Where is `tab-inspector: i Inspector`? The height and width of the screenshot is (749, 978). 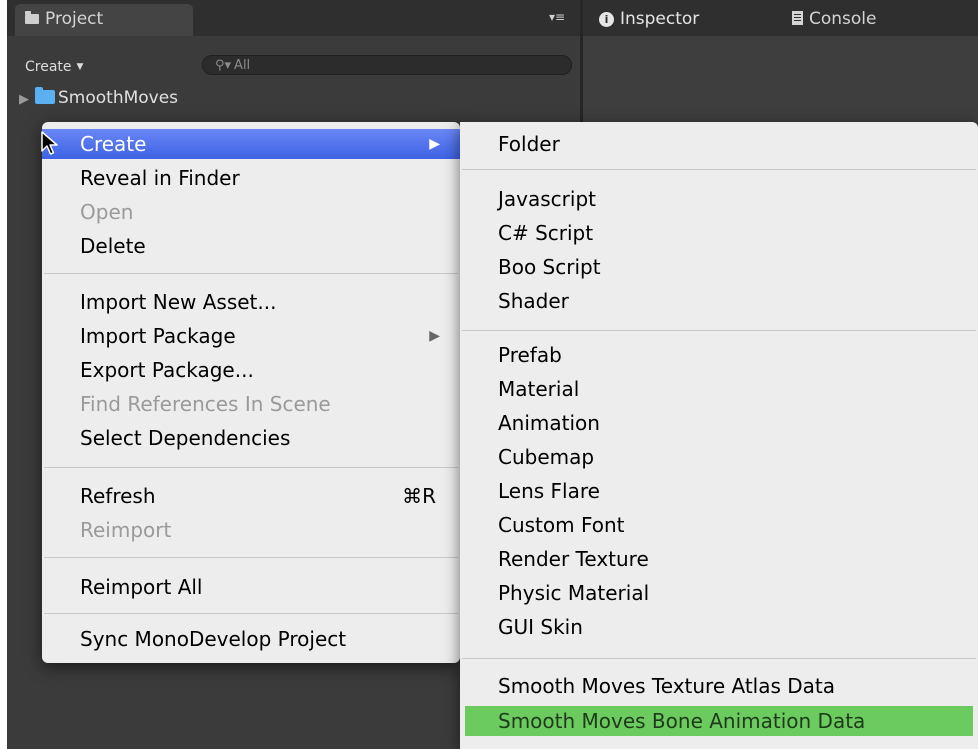
tab-inspector: i Inspector is located at coordinates (676, 20).